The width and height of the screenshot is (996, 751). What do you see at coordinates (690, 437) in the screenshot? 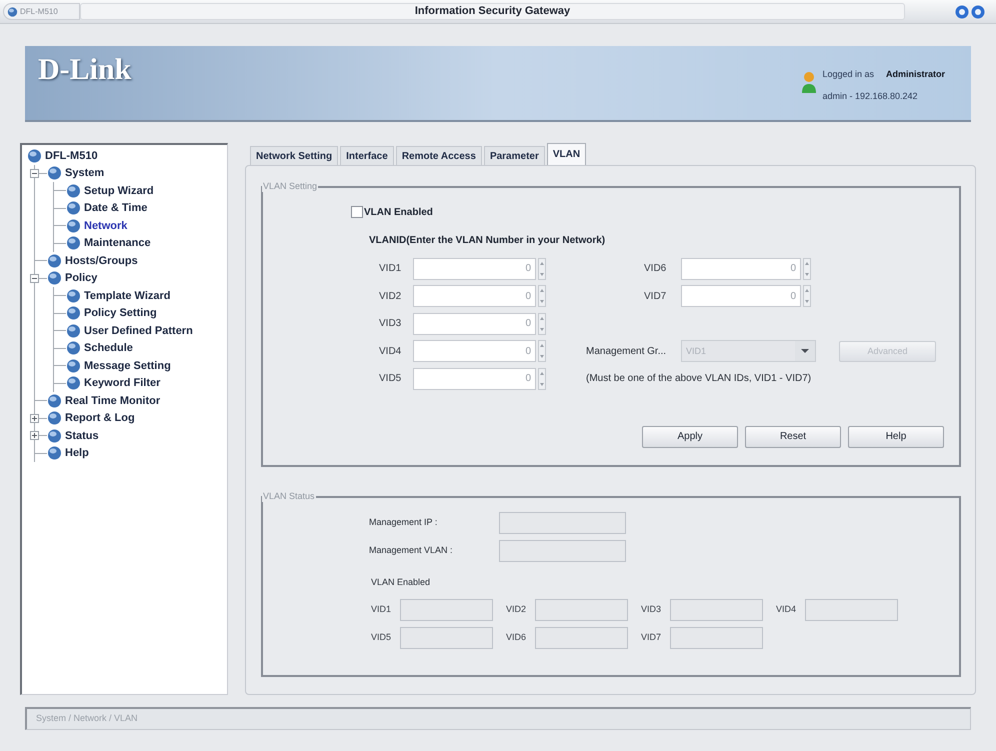
I see `action-button: Apply` at bounding box center [690, 437].